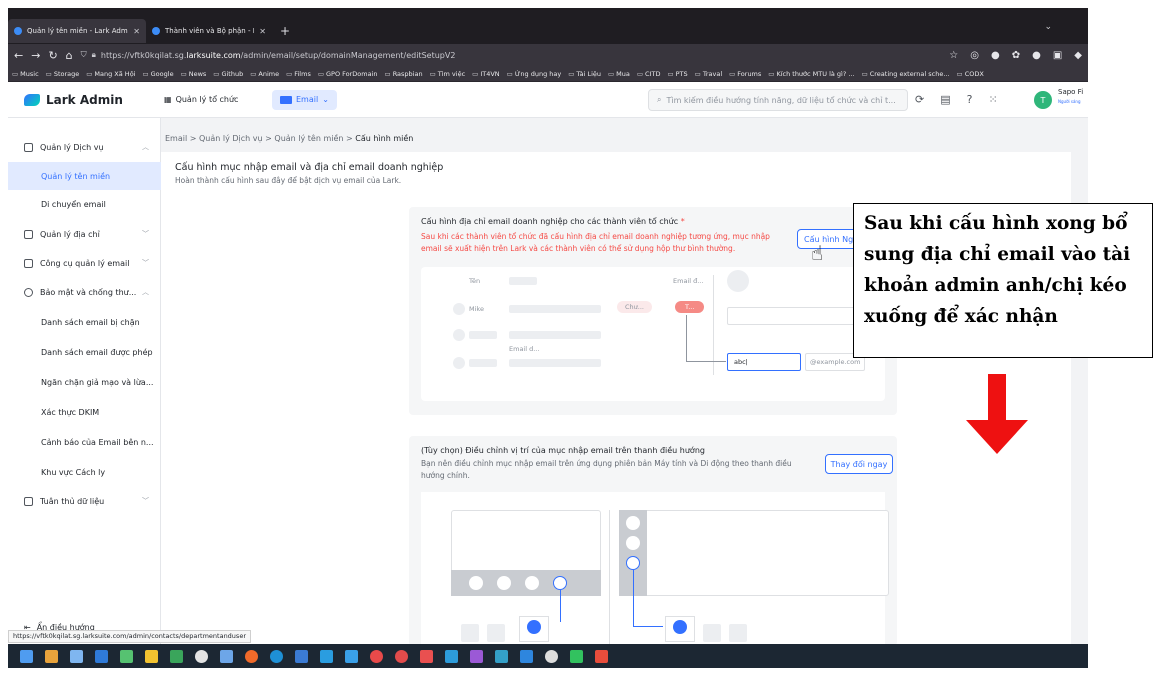 The image size is (1157, 681). I want to click on star-icon: ☆, so click(953, 55).